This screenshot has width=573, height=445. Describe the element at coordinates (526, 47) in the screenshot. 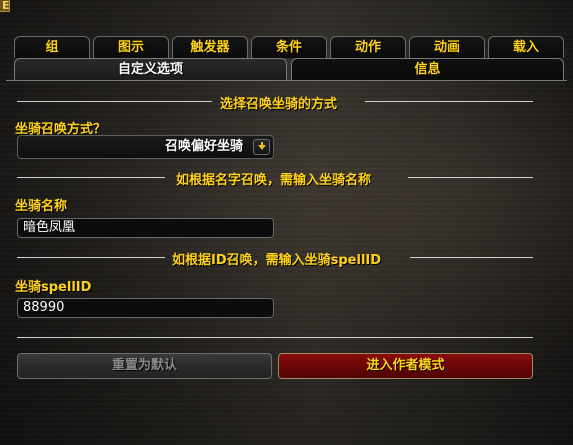

I see `tab-load: 载入` at that location.